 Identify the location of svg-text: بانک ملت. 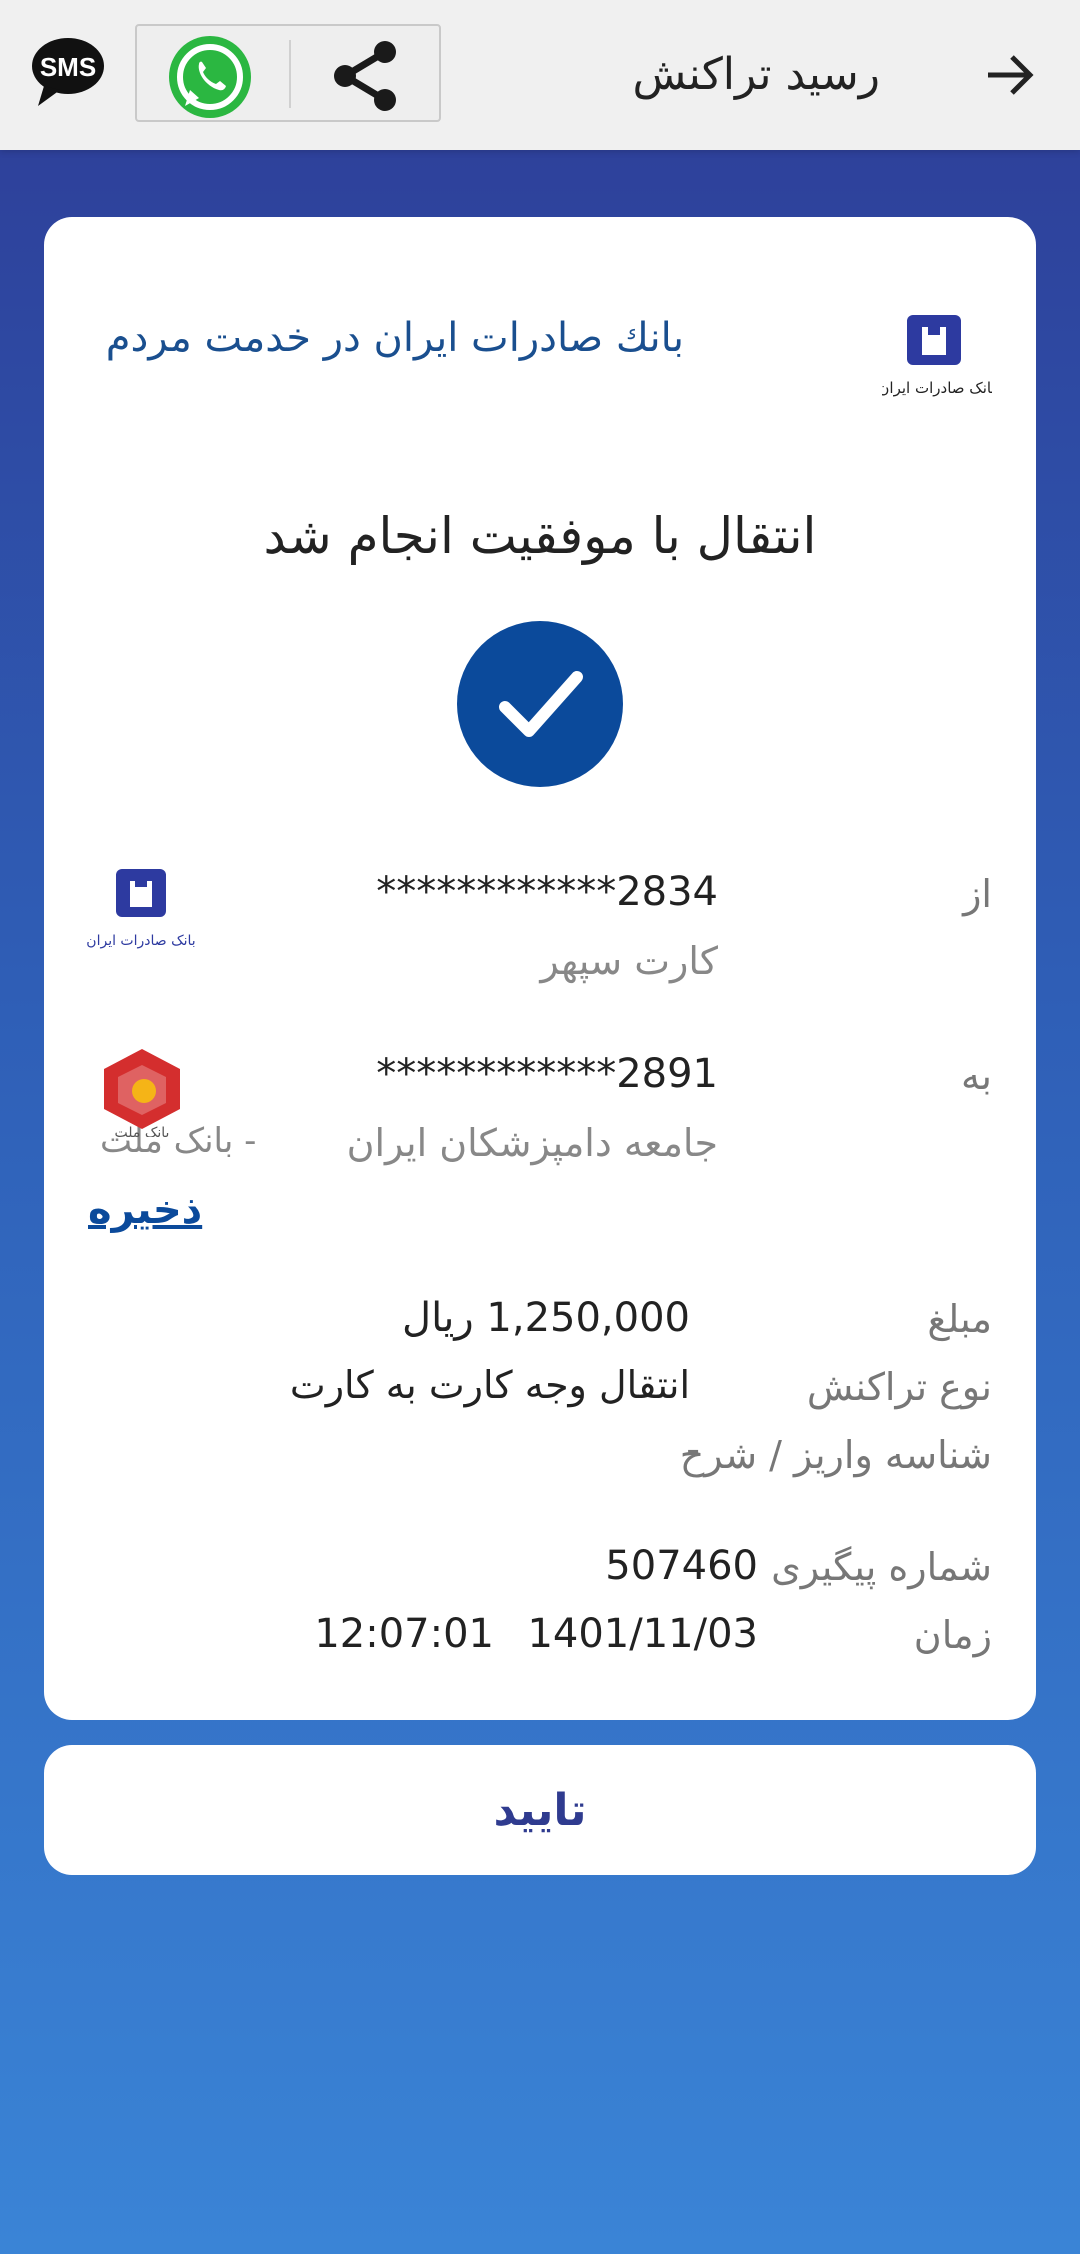
(142, 1131).